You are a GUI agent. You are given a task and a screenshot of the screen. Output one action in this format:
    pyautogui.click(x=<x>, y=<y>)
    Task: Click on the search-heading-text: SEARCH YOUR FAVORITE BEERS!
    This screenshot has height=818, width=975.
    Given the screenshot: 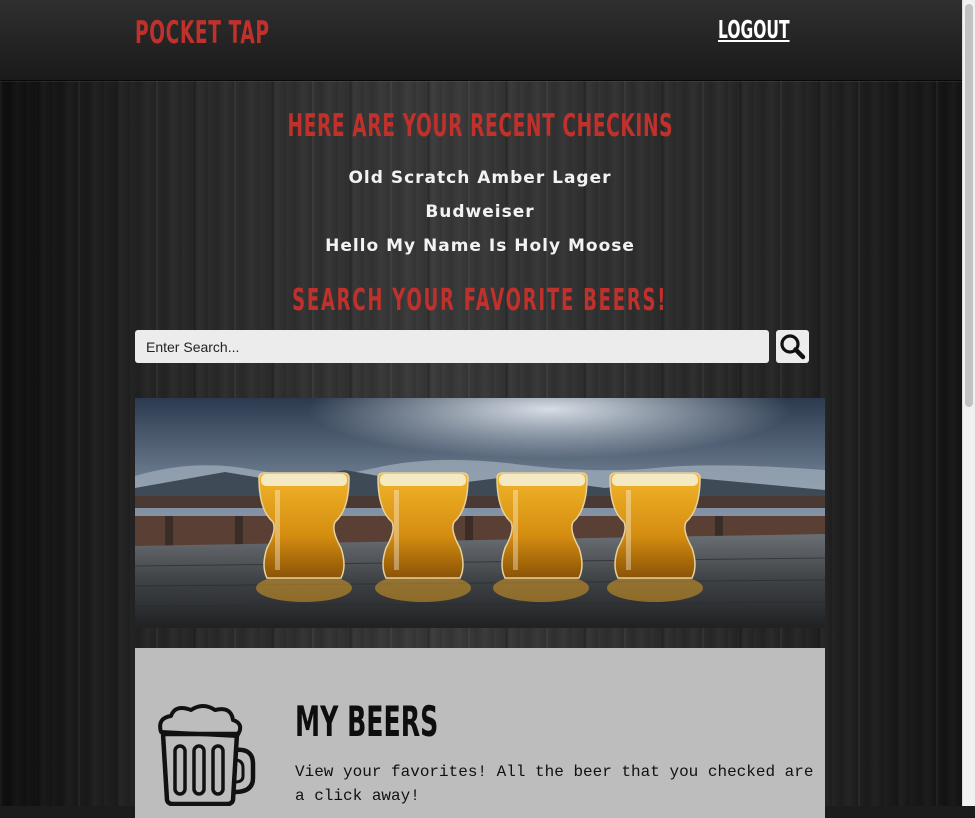 What is the action you would take?
    pyautogui.click(x=480, y=300)
    